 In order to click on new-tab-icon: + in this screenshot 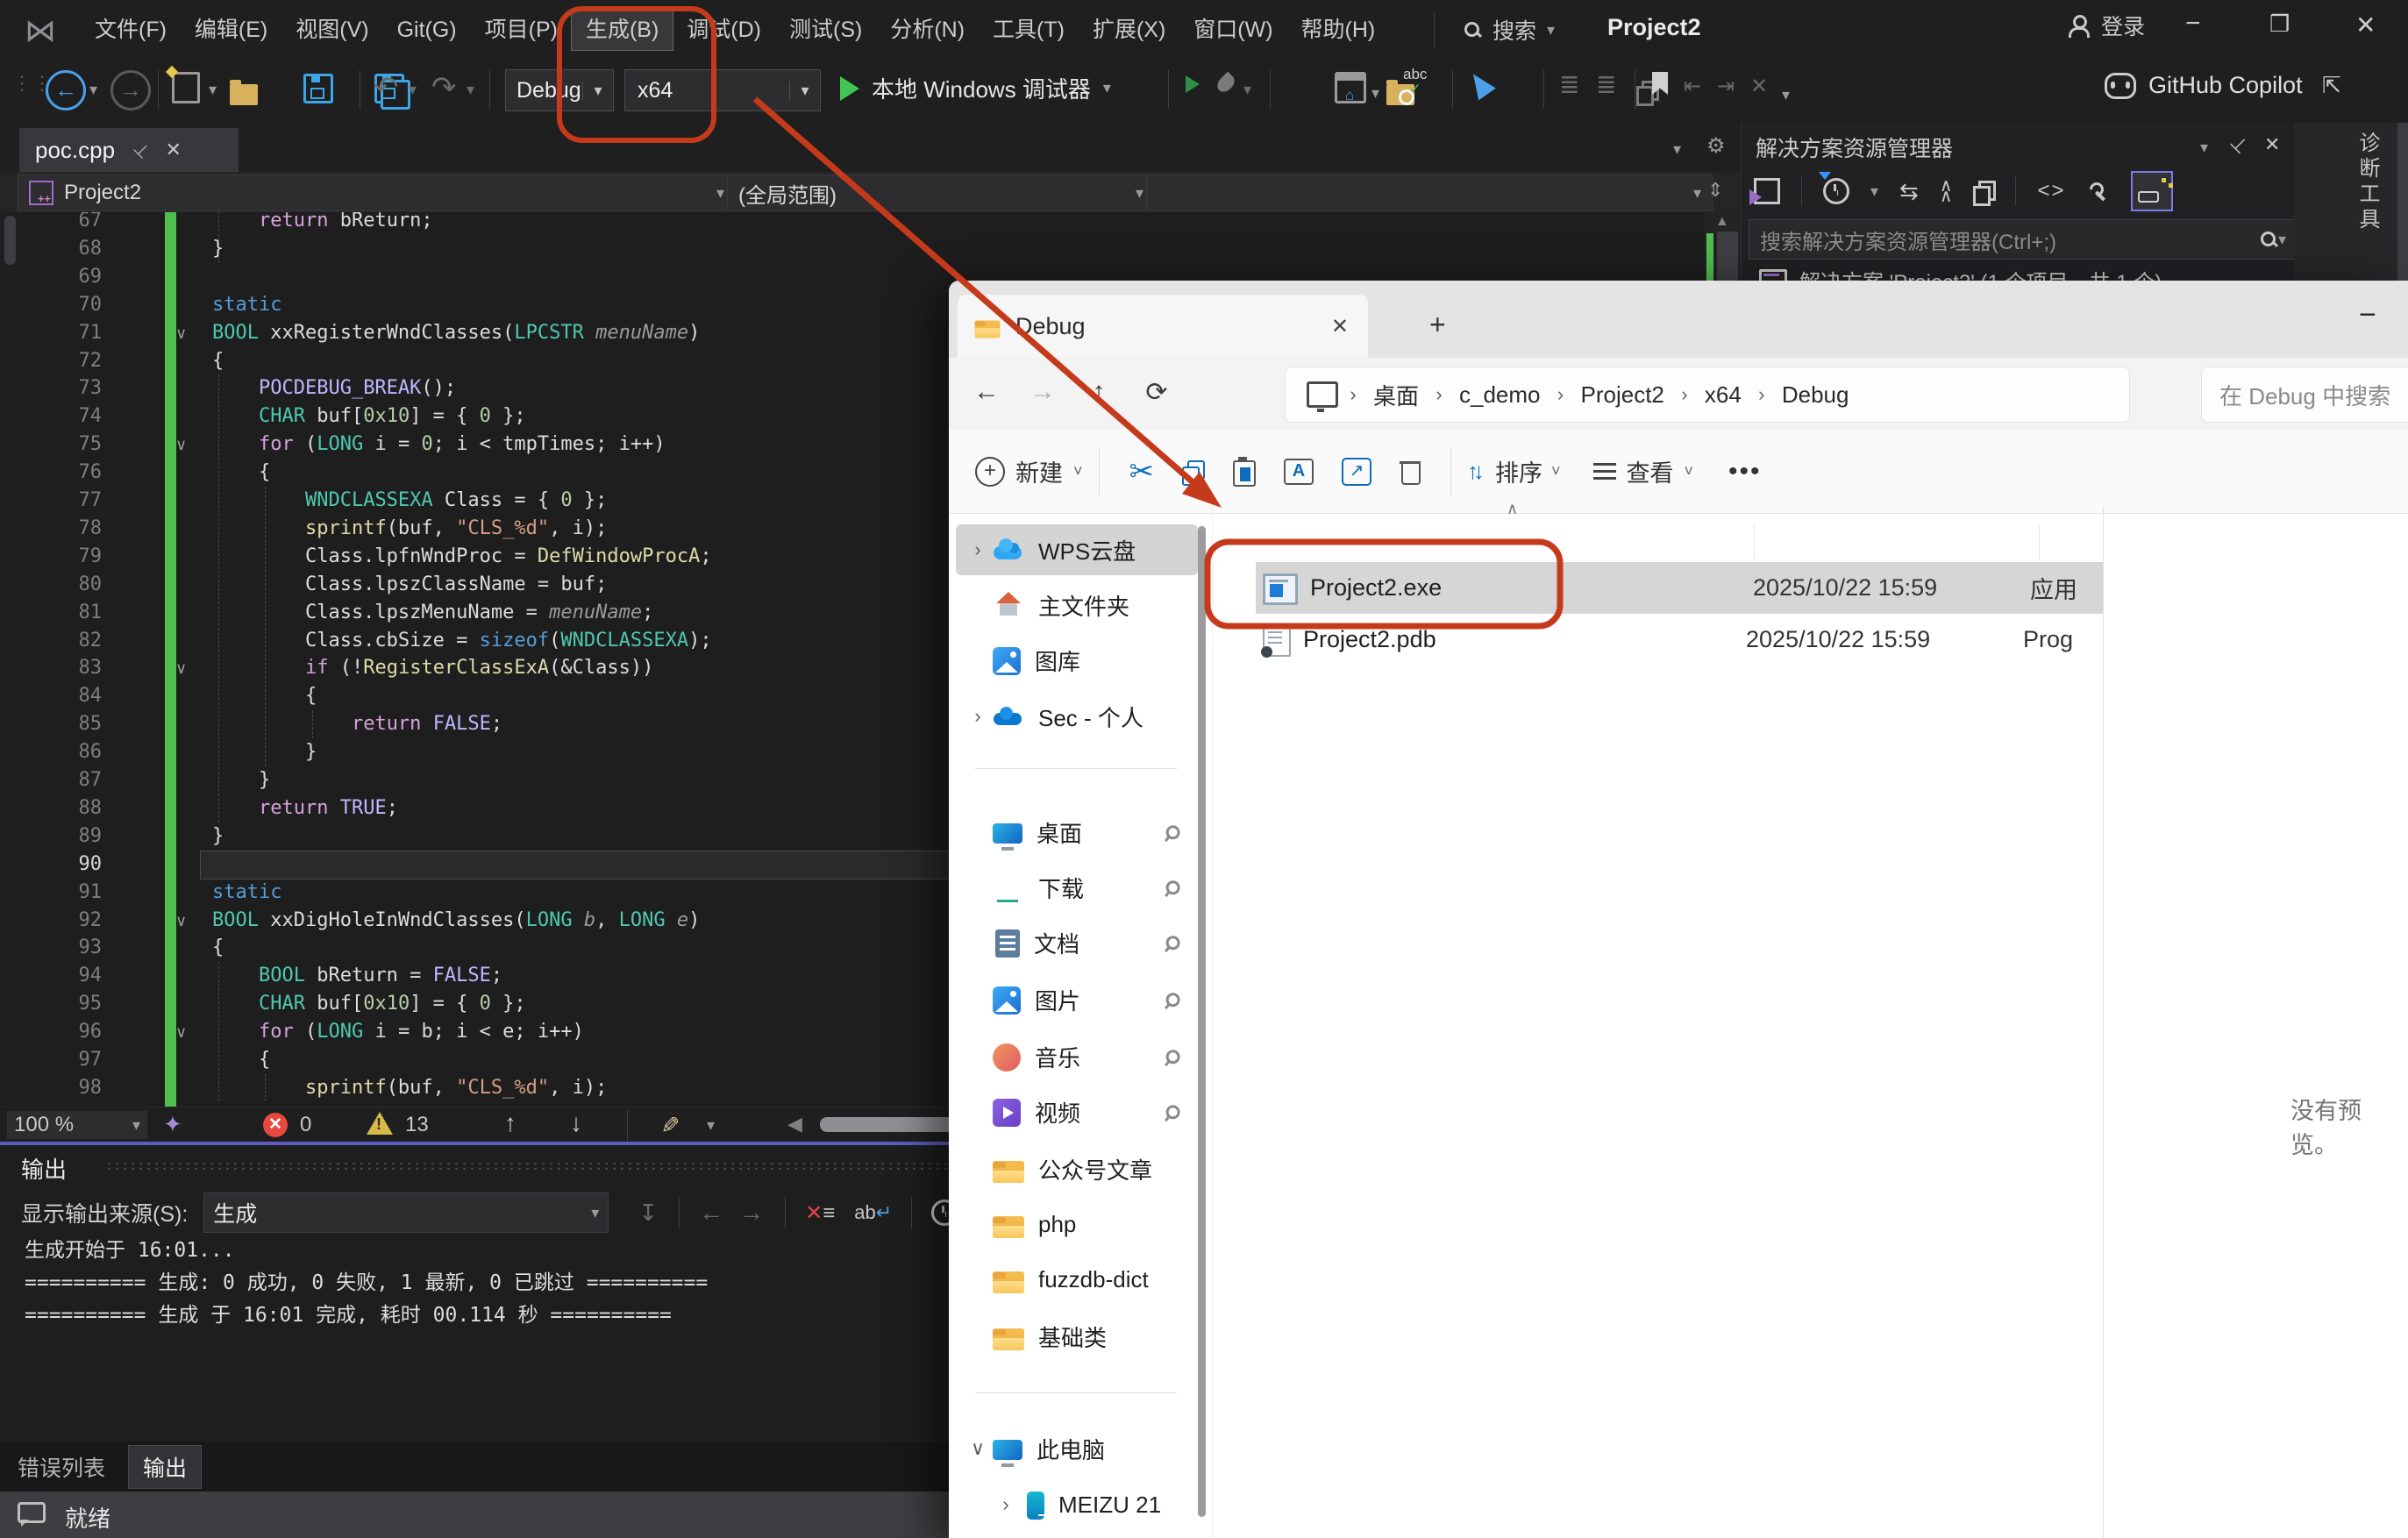, I will do `click(1437, 325)`.